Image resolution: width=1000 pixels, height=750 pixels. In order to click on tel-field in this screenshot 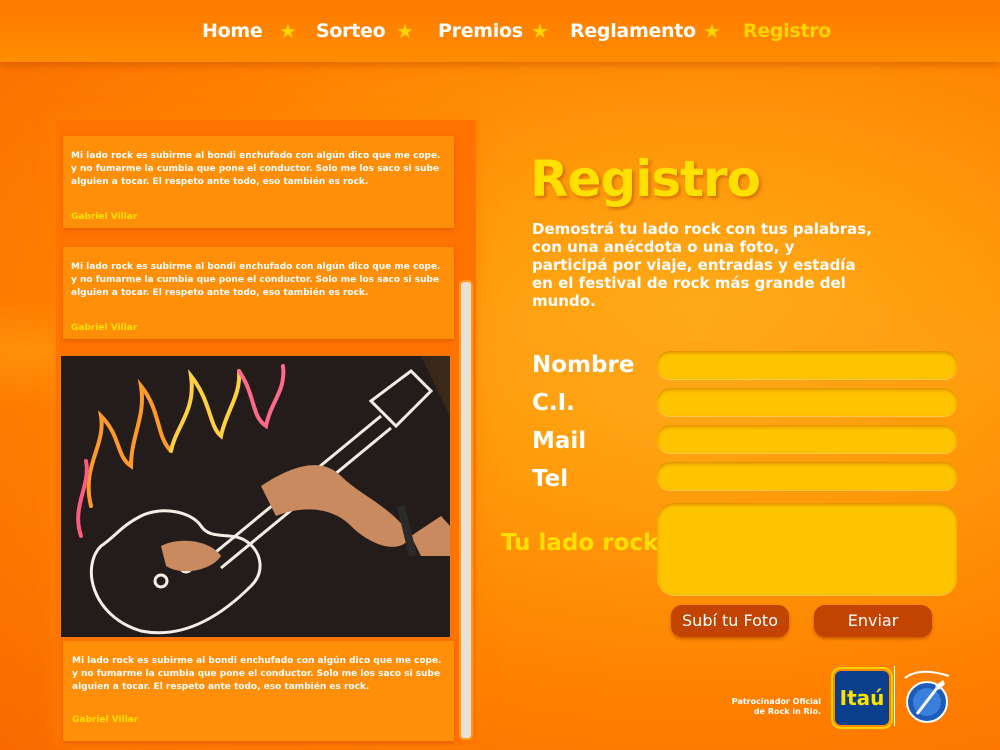, I will do `click(807, 476)`.